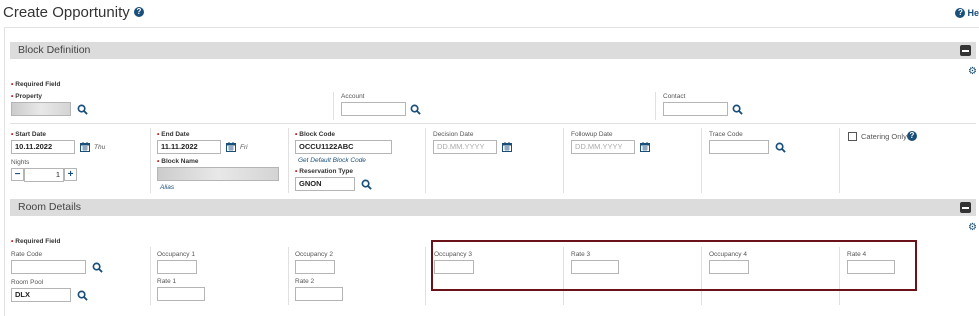  Describe the element at coordinates (319, 294) in the screenshot. I see `rate-2-input` at that location.